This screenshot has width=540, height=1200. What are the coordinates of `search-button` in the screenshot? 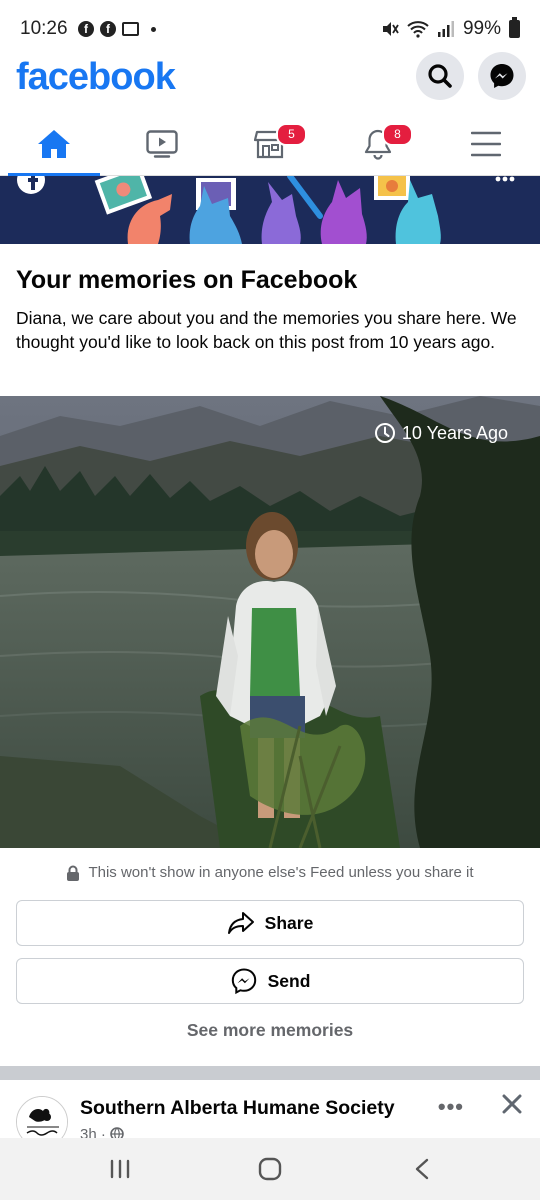 It's located at (440, 76).